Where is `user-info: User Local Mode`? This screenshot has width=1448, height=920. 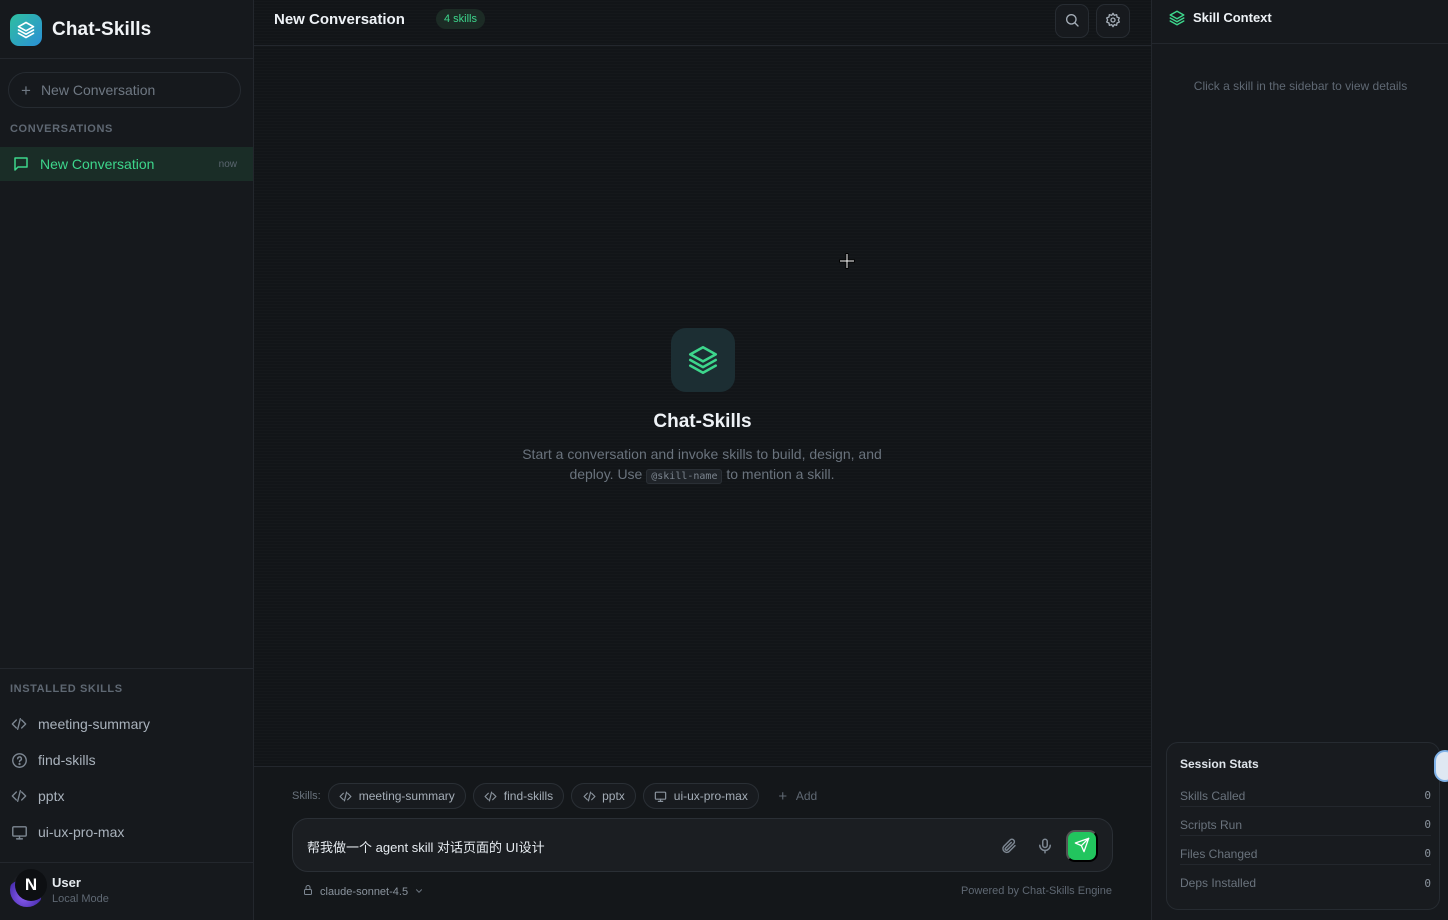
user-info: User Local Mode is located at coordinates (80, 890).